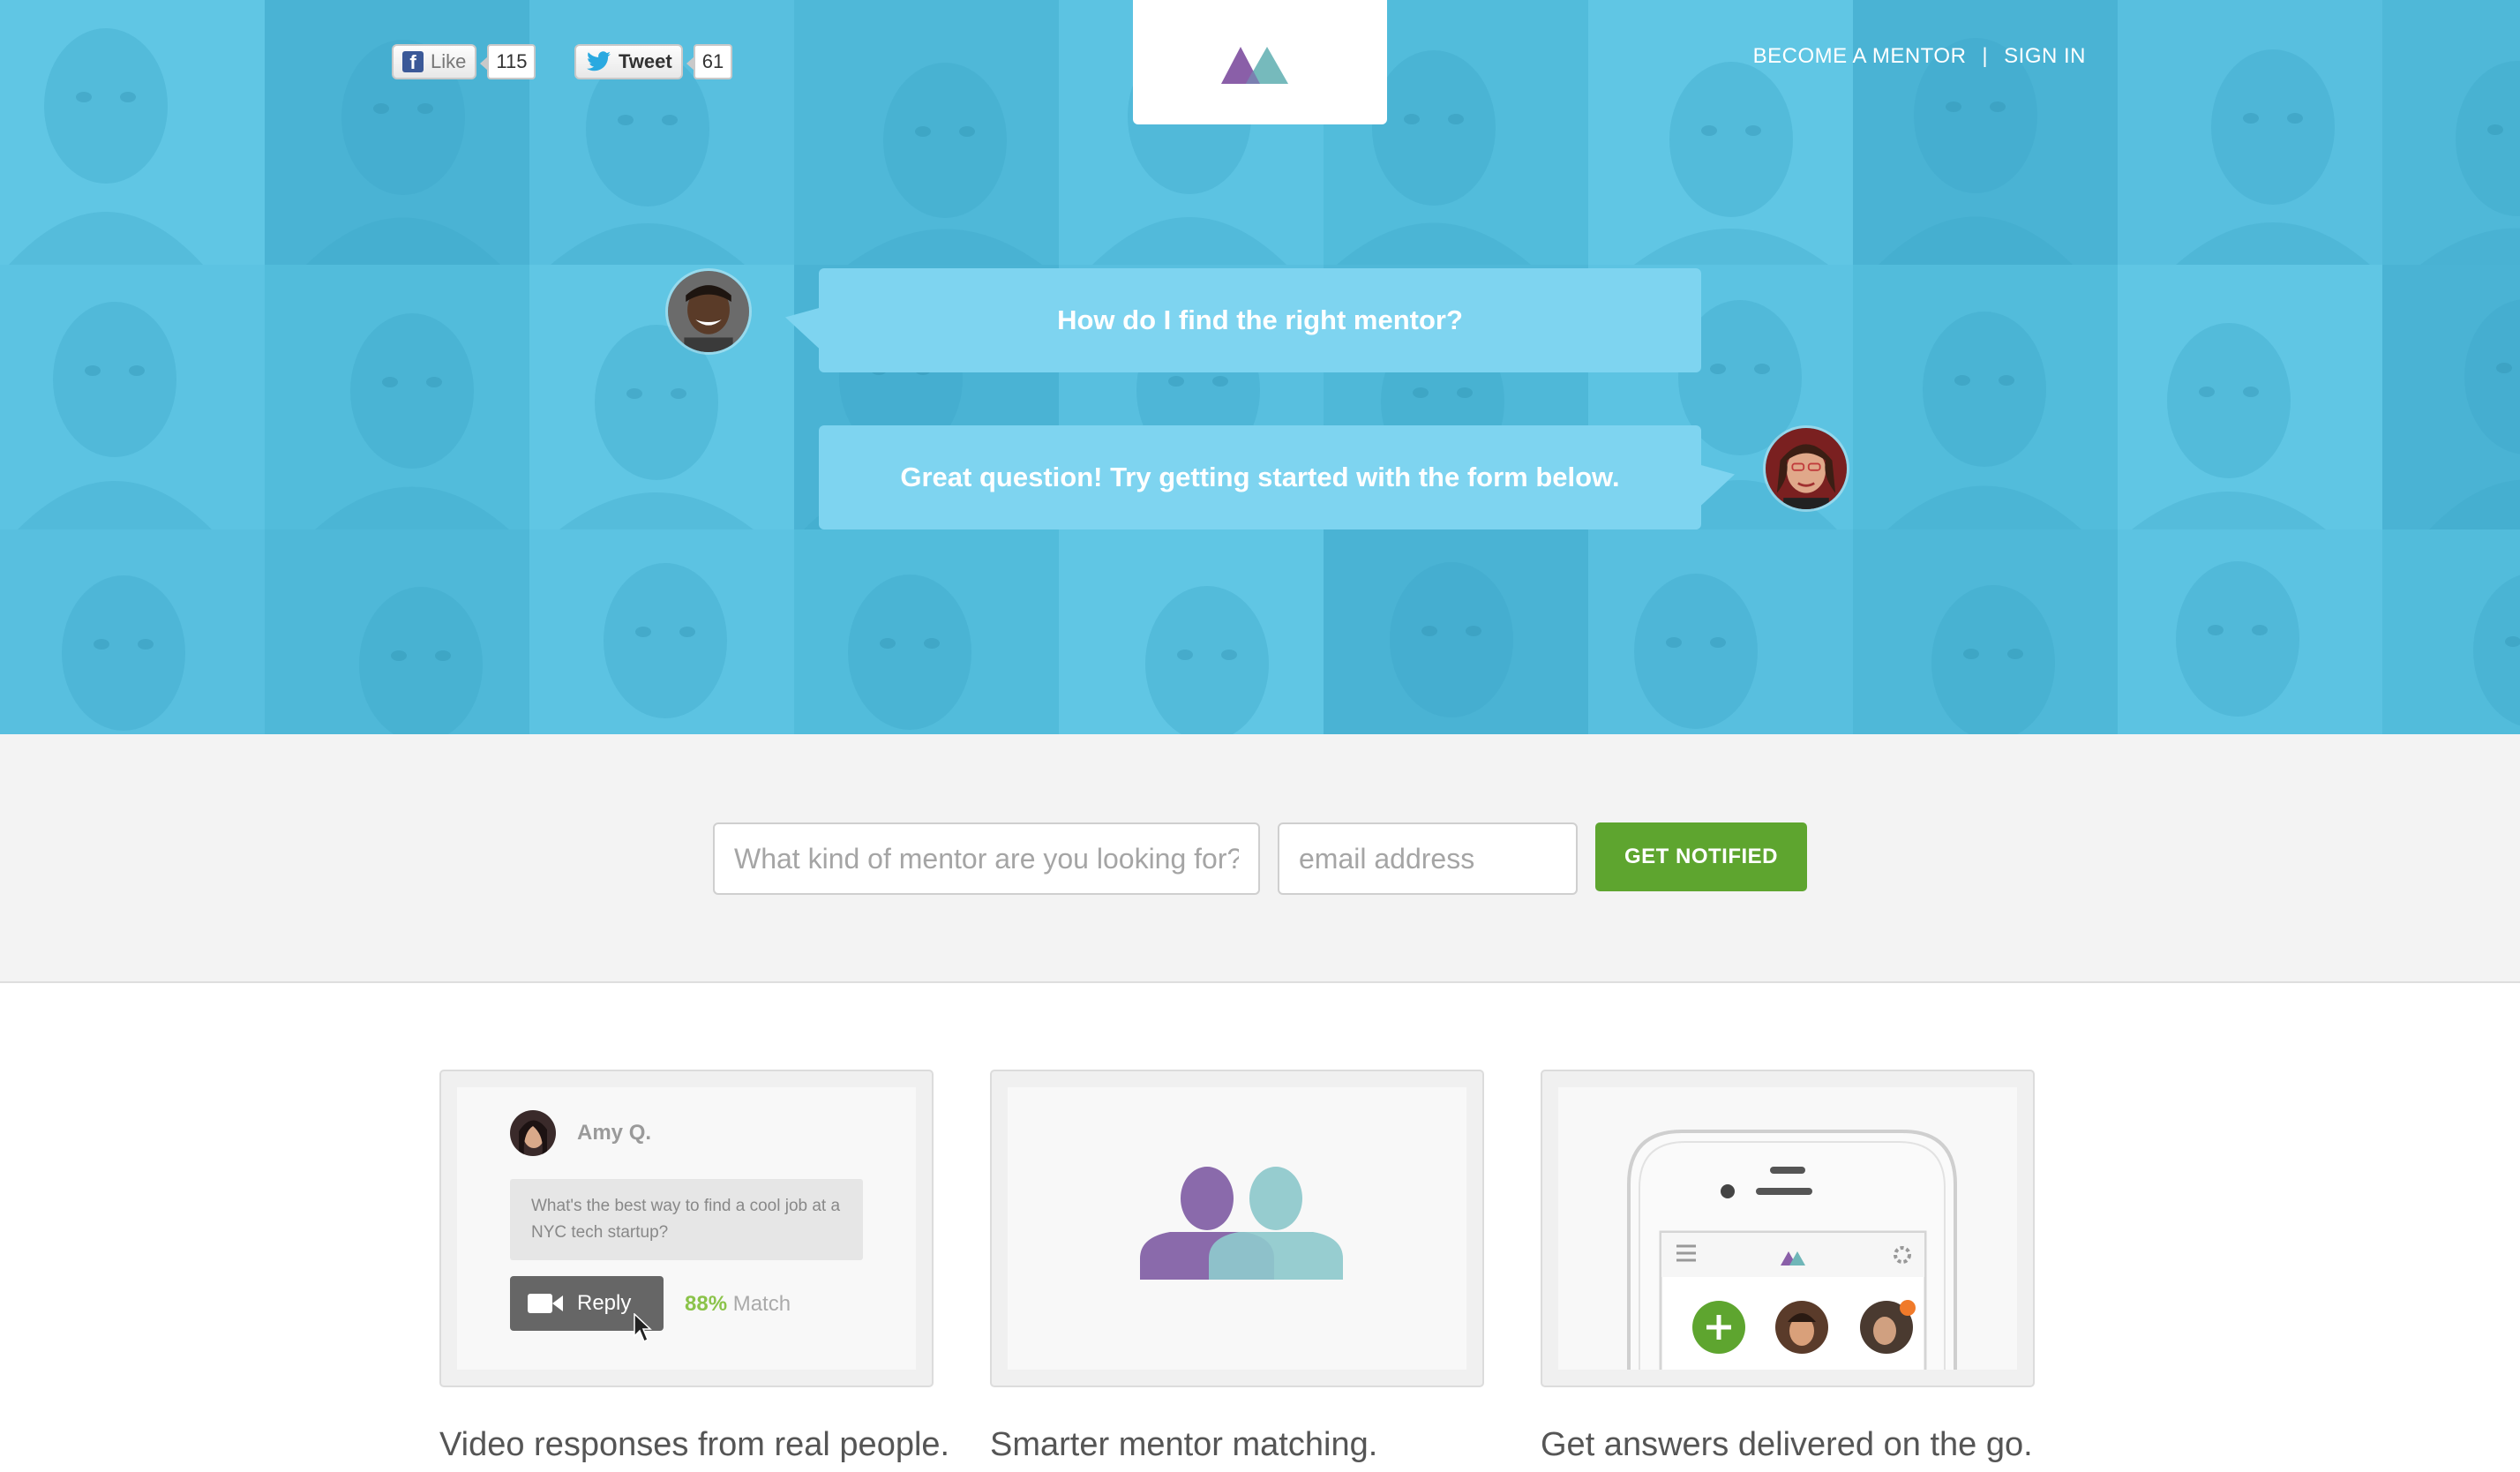 The height and width of the screenshot is (1472, 2520). I want to click on feature-mentor-matching: Smarter mentor matching., so click(1237, 1267).